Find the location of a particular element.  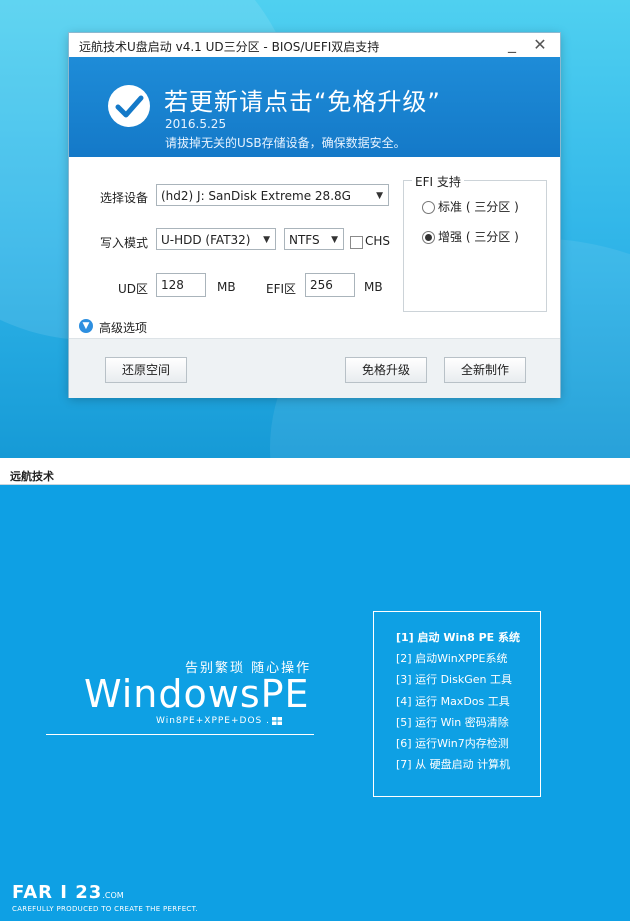

button-bar: 还原空间 免格升级 全新制作 is located at coordinates (314, 368).